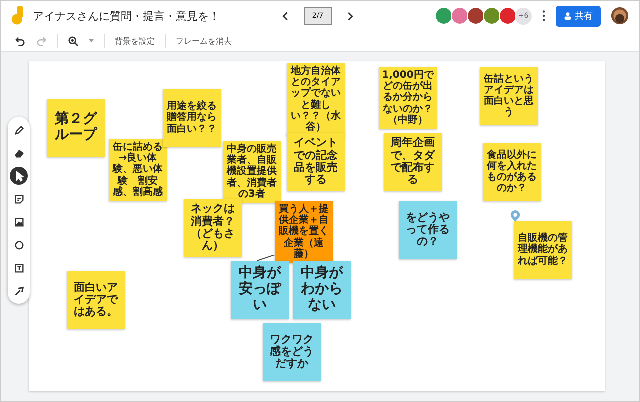  I want to click on sticky-note: をどうやって作るの？, so click(428, 230).